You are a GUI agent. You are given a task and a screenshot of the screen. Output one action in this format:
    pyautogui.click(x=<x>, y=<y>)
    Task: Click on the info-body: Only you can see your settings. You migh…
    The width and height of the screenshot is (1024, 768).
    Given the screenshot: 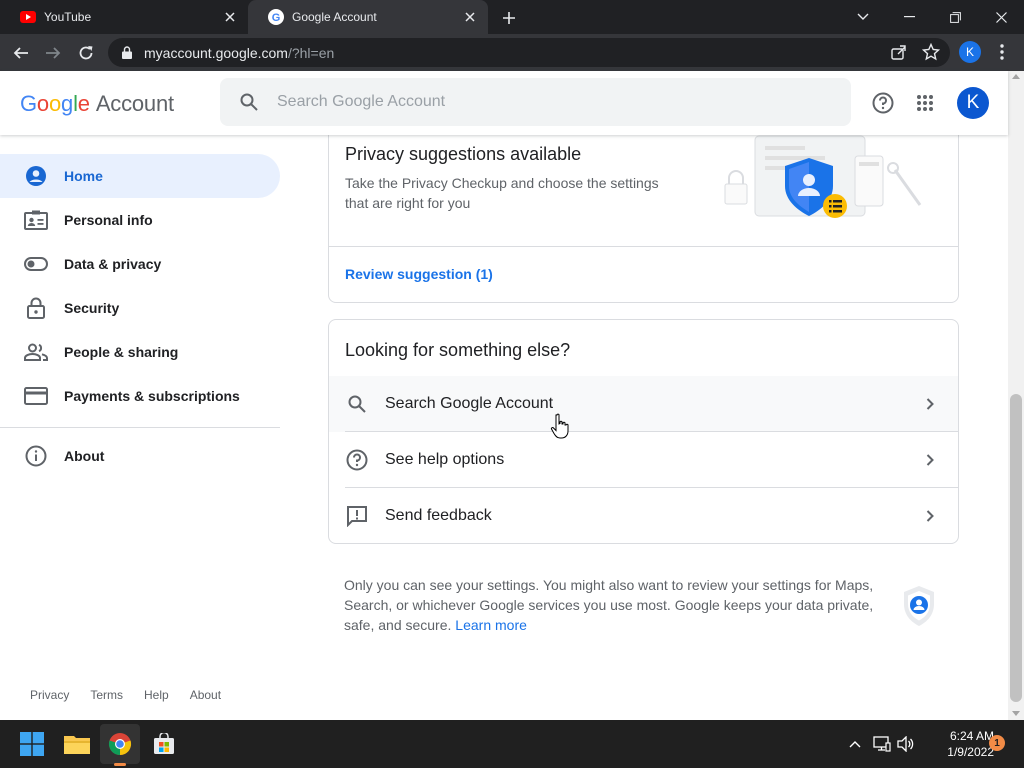 What is the action you would take?
    pyautogui.click(x=609, y=605)
    